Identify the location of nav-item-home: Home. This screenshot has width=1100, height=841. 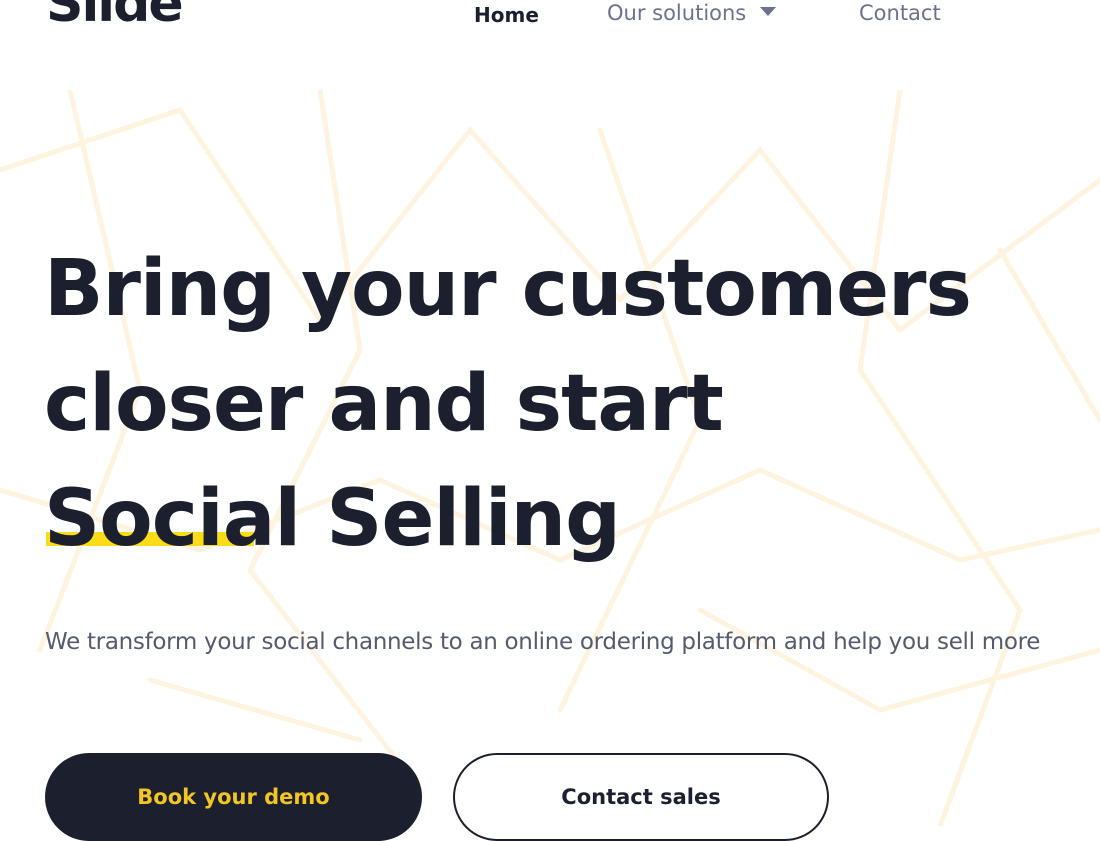
(506, 15).